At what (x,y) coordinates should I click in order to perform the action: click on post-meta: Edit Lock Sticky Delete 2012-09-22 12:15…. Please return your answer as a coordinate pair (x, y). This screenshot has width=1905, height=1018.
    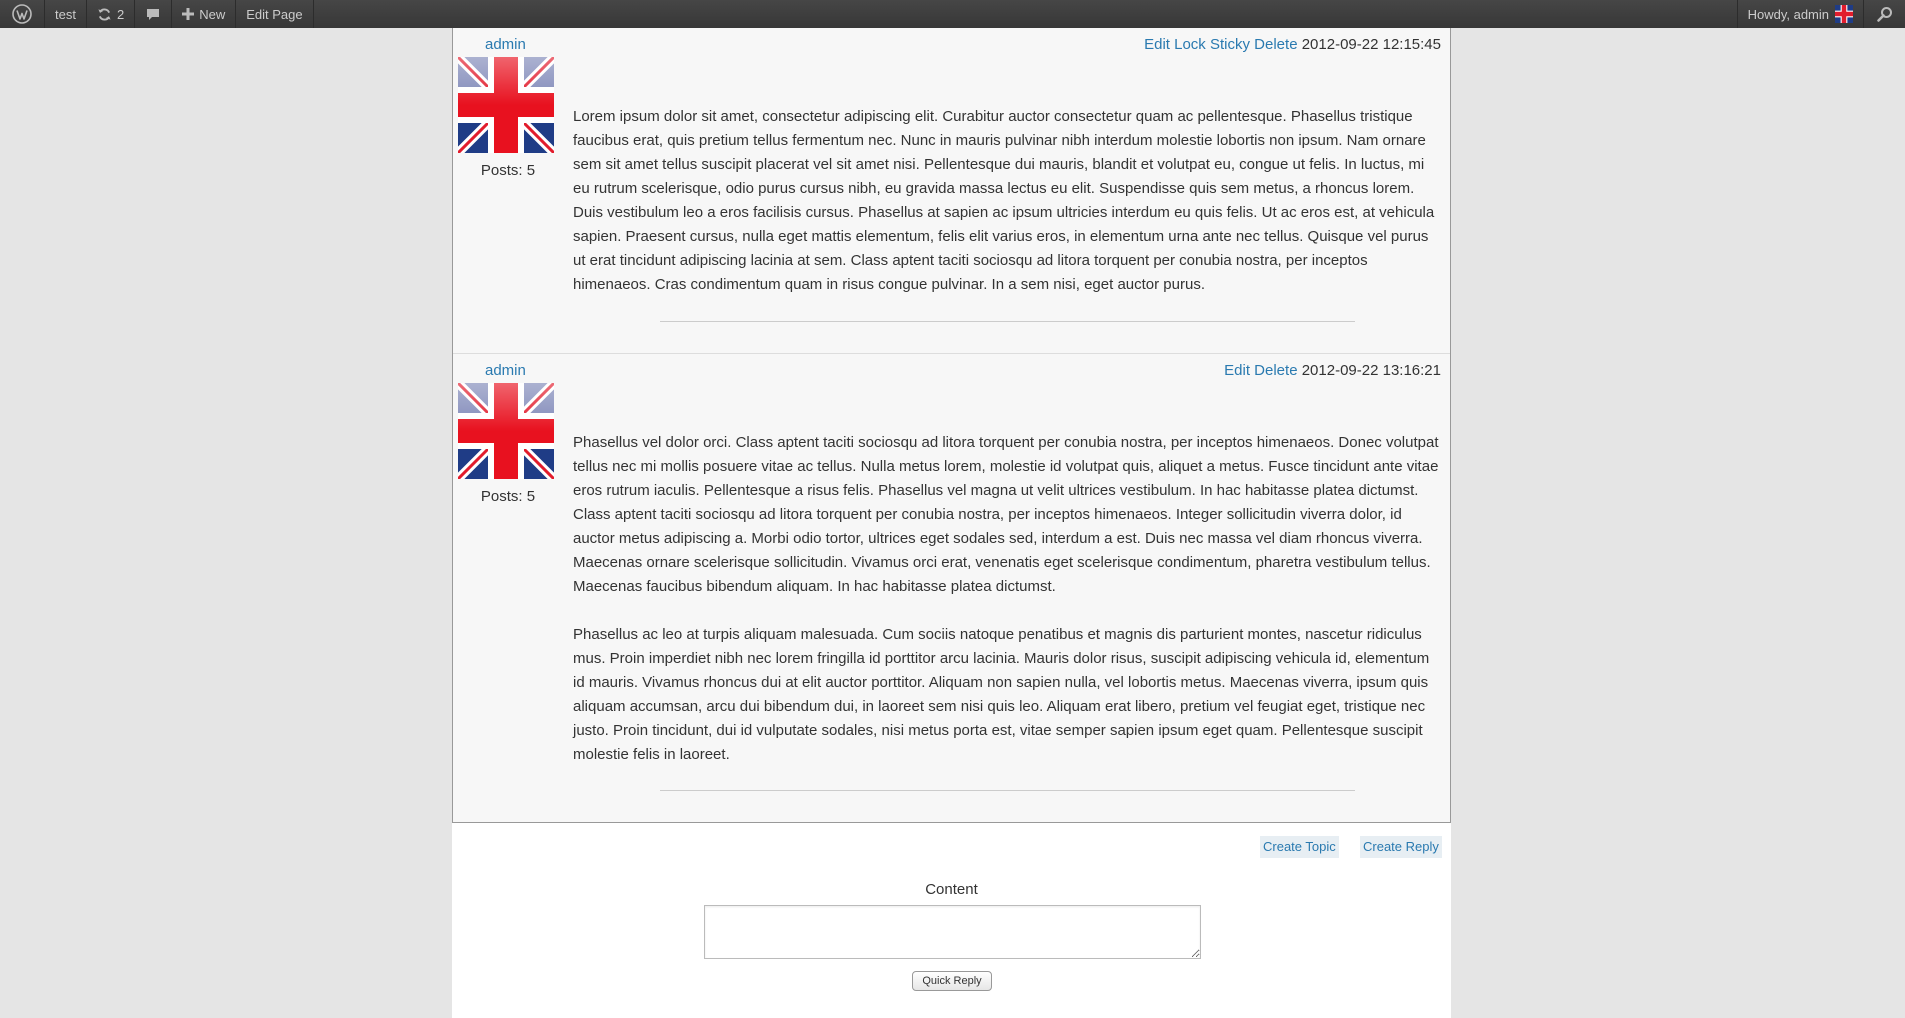
    Looking at the image, I should click on (1292, 44).